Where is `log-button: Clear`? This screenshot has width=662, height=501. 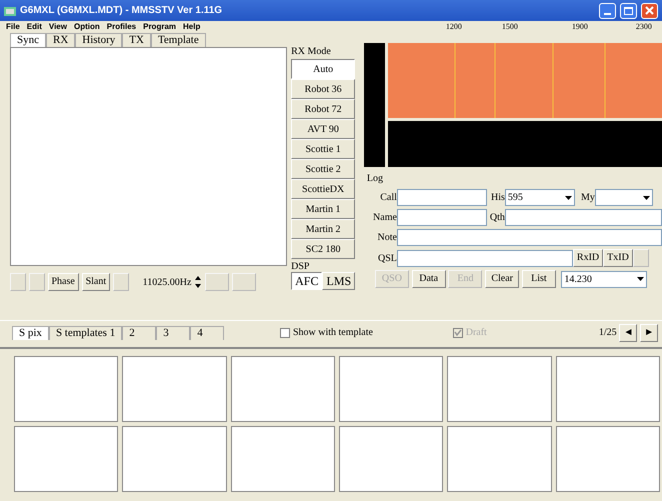 log-button: Clear is located at coordinates (502, 279).